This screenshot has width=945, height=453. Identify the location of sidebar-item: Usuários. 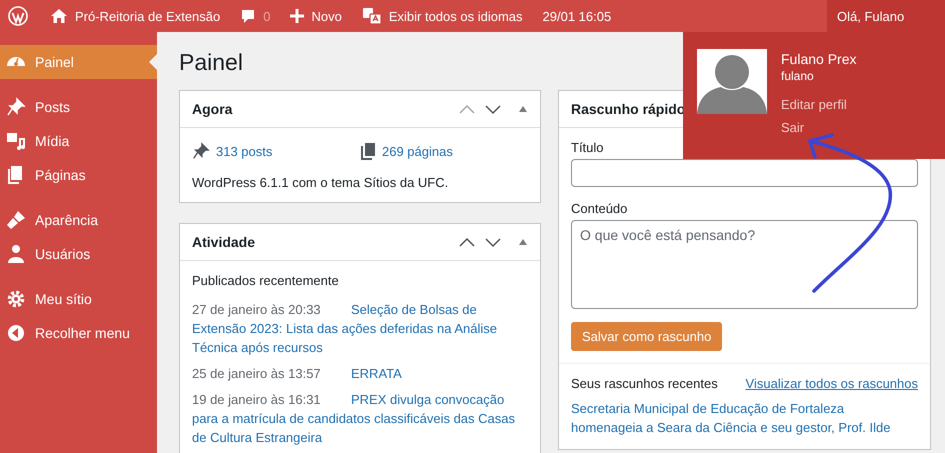
(78, 254).